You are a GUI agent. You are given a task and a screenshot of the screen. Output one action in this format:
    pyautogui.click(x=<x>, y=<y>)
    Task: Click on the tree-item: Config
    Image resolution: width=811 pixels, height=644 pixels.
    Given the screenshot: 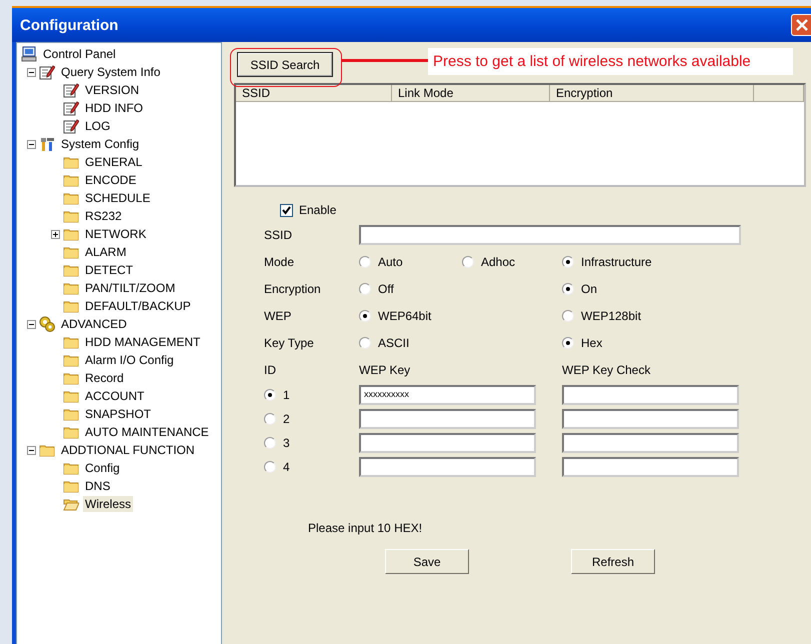 What is the action you would take?
    pyautogui.click(x=102, y=468)
    